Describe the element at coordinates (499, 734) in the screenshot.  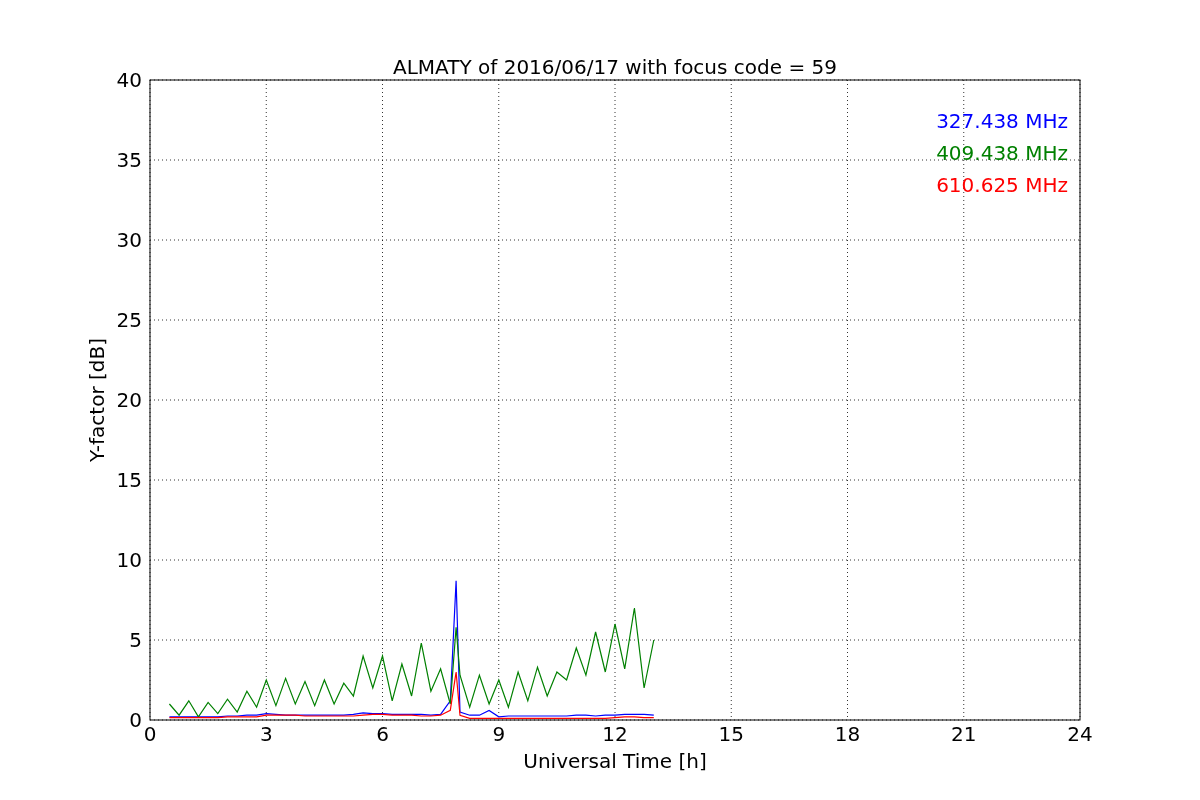
I see `tick-label: 9` at that location.